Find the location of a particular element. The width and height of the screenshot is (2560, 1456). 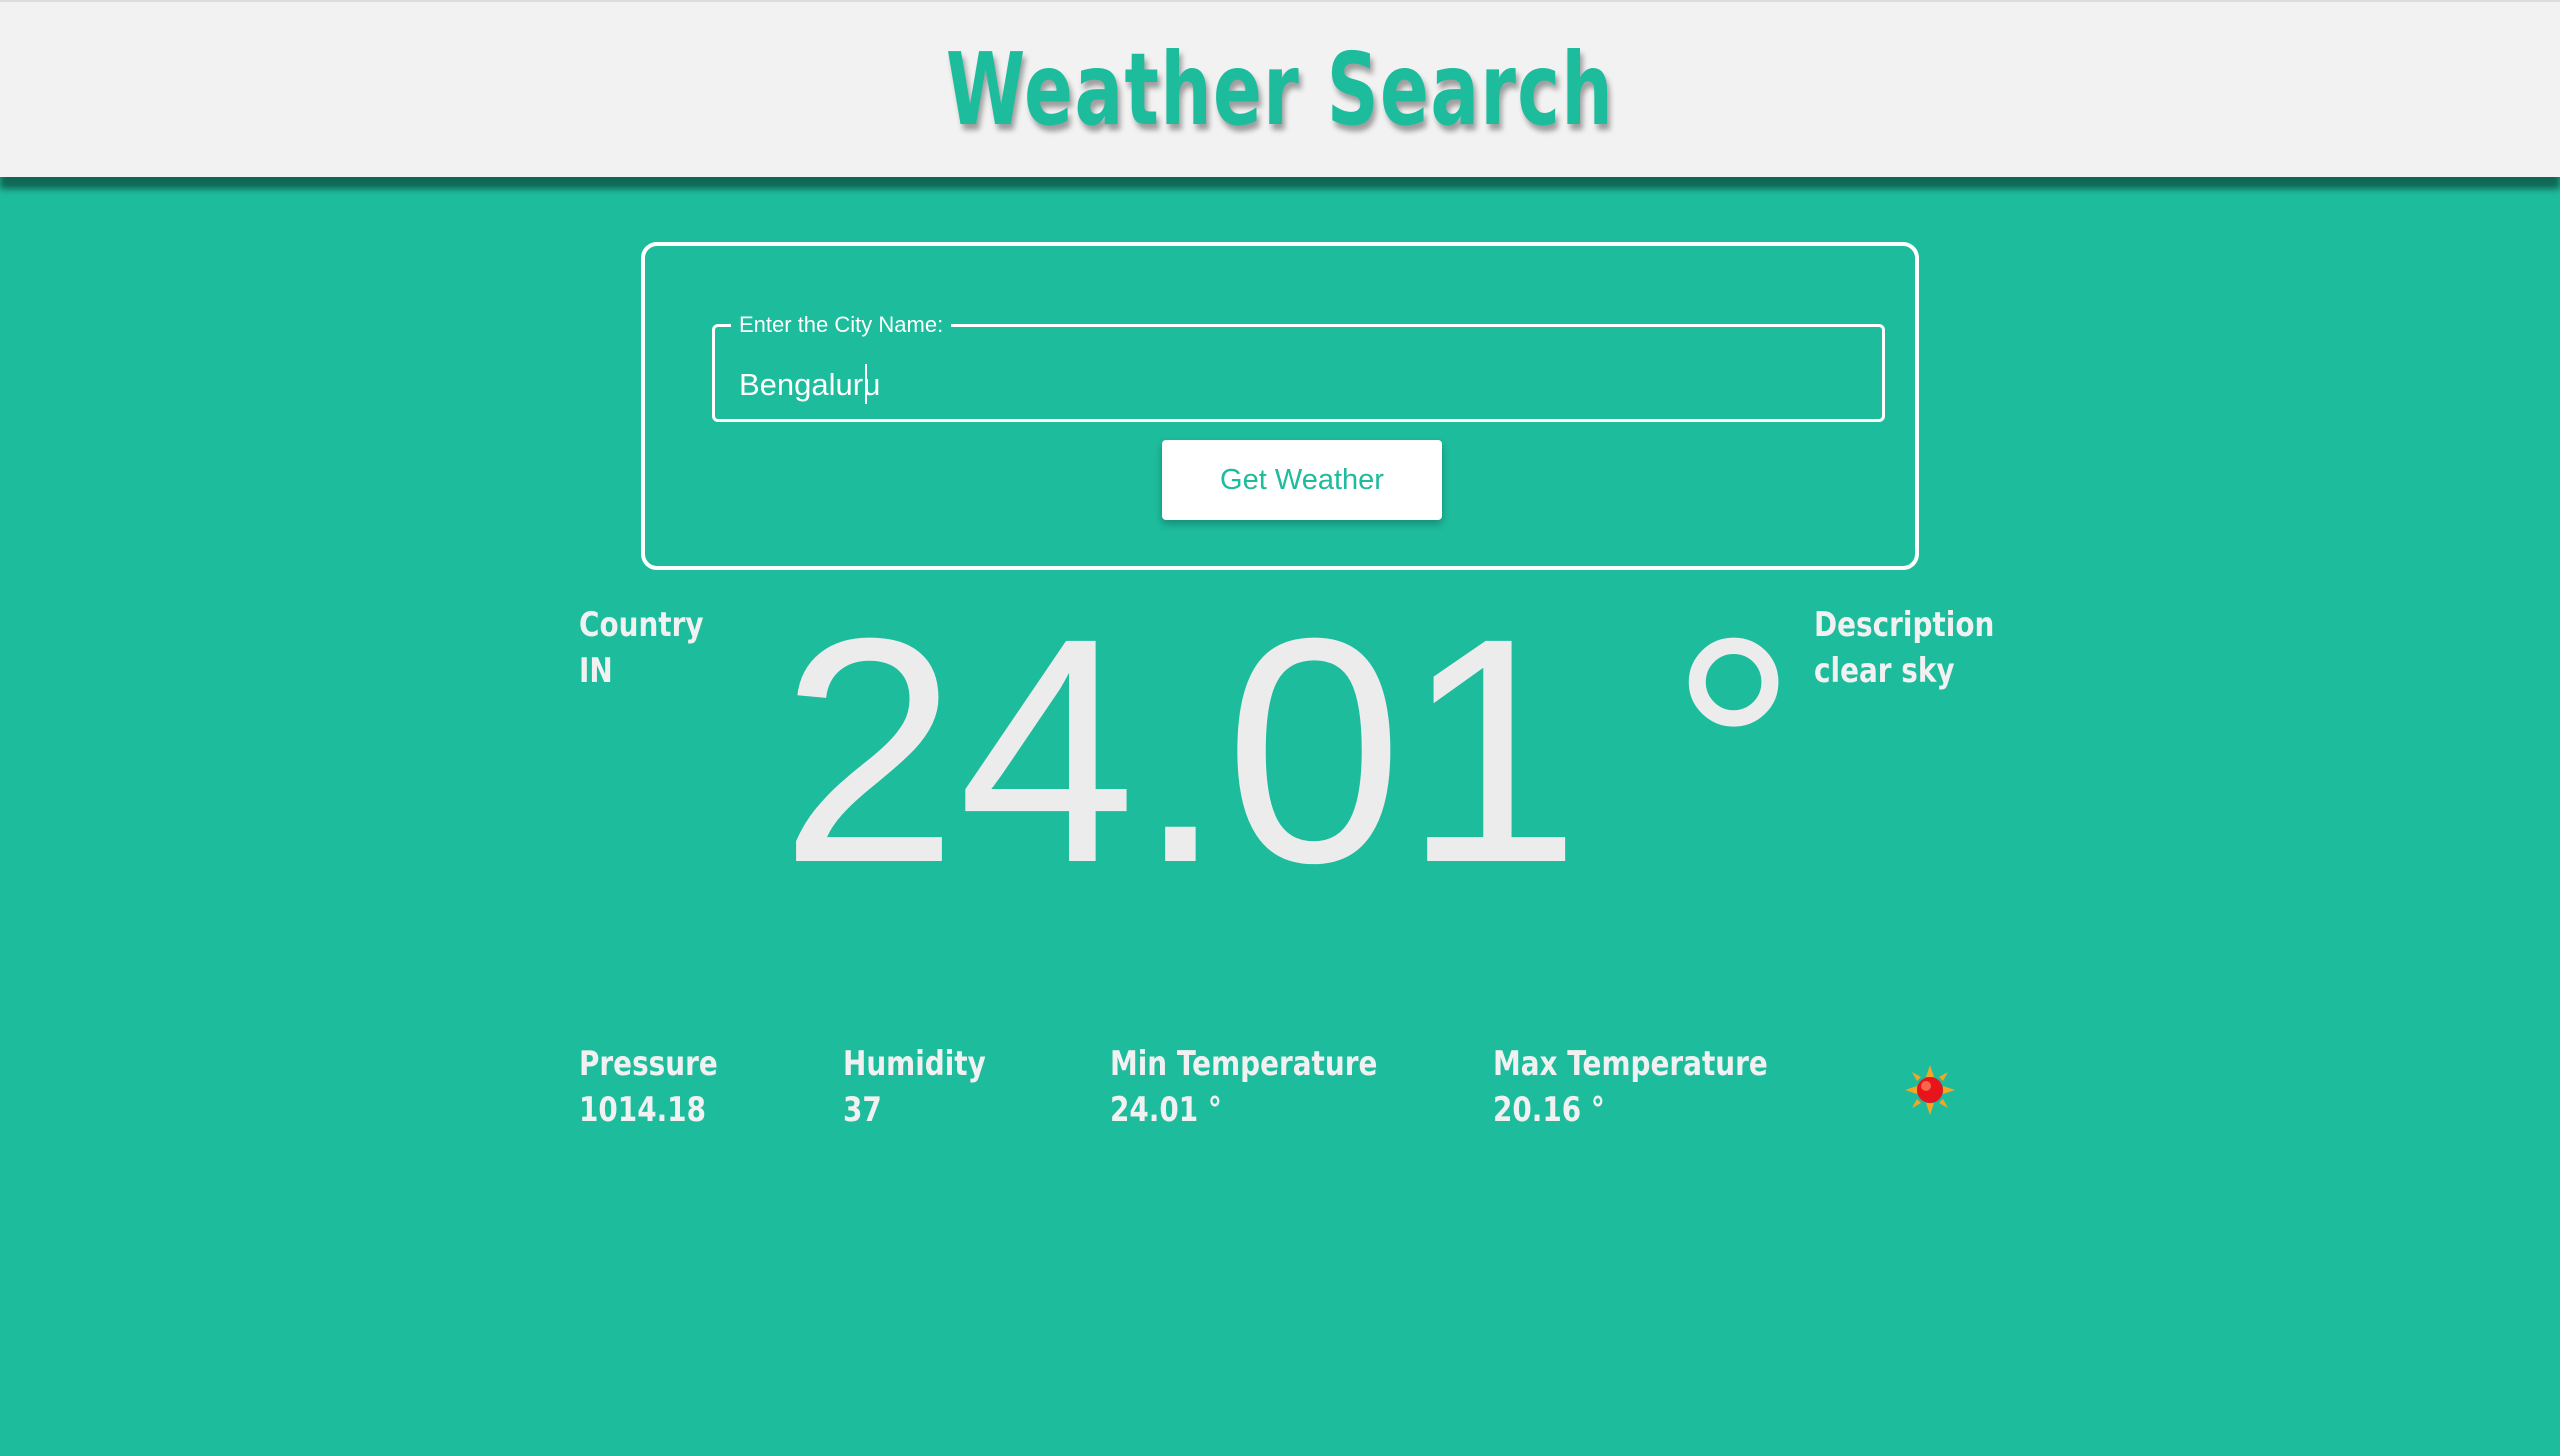

description-label: Description is located at coordinates (1904, 625).